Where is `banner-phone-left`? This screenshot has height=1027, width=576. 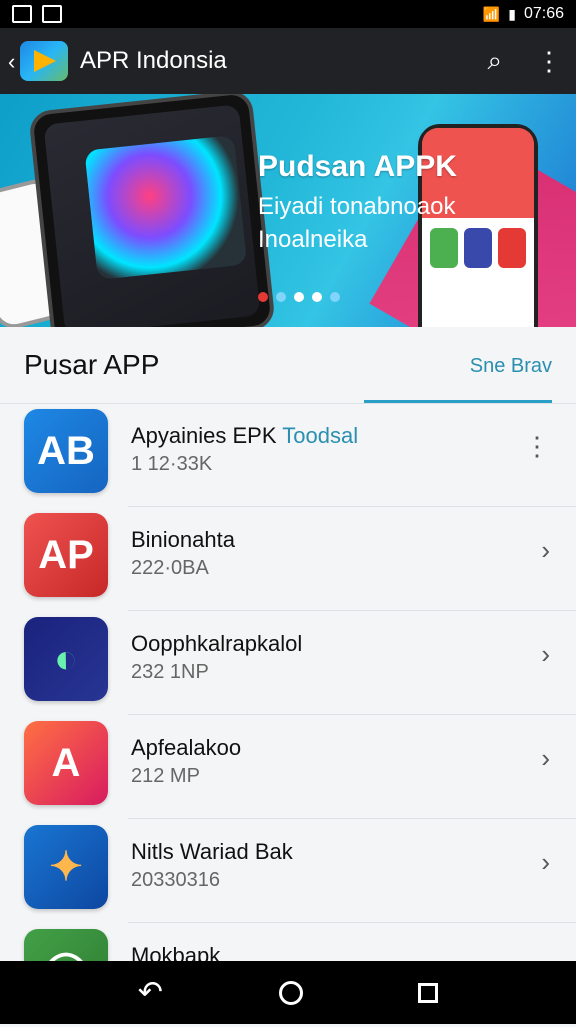 banner-phone-left is located at coordinates (152, 210).